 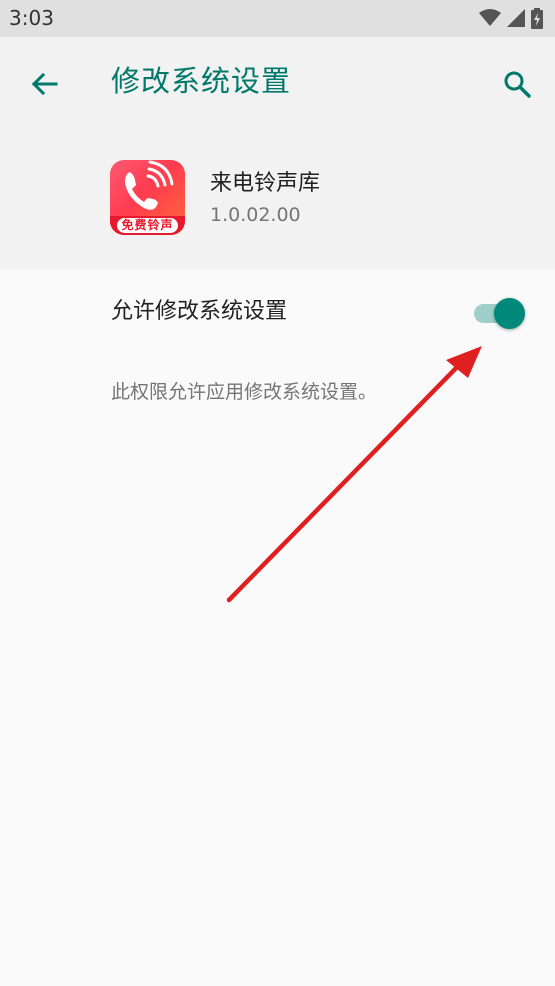 I want to click on search-icon, so click(x=517, y=84).